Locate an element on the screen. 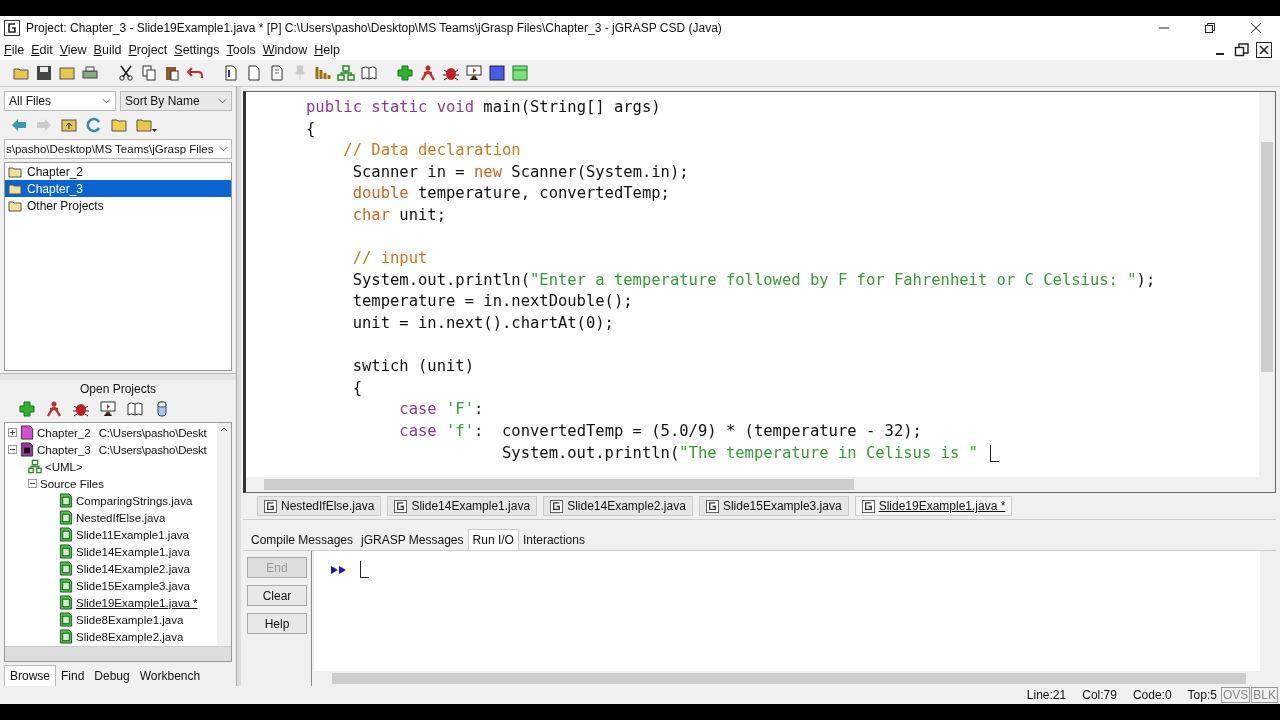  tree-item: Slide14Example1.java is located at coordinates (134, 551).